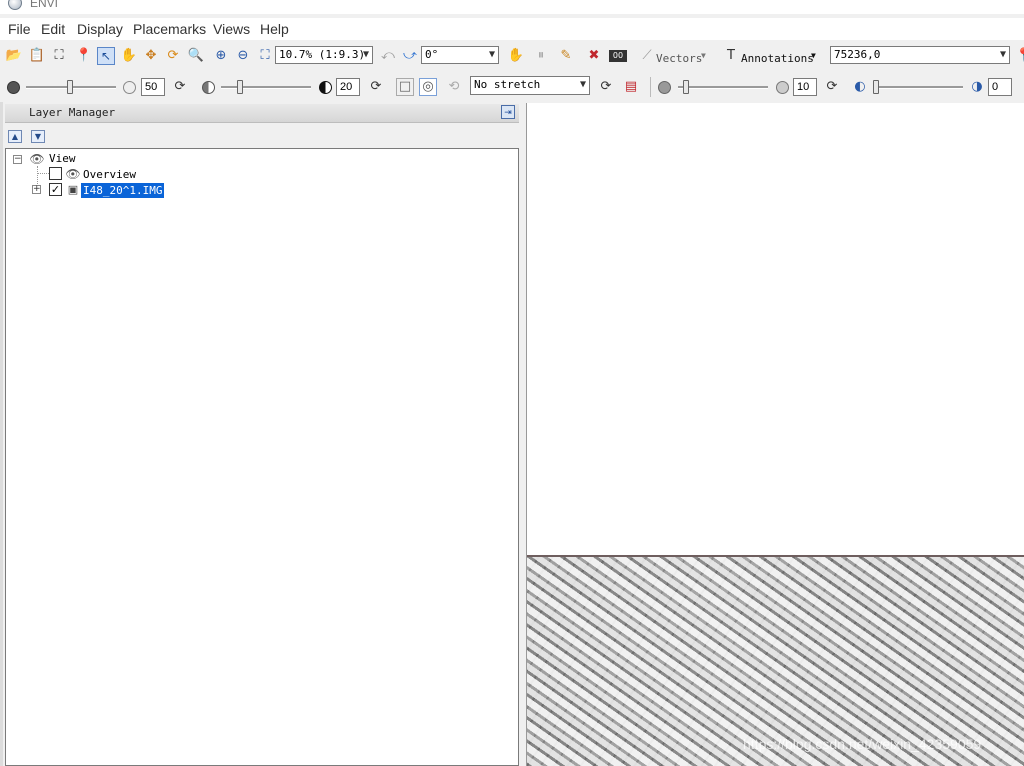  Describe the element at coordinates (43, 173) in the screenshot. I see `tree-connector` at that location.